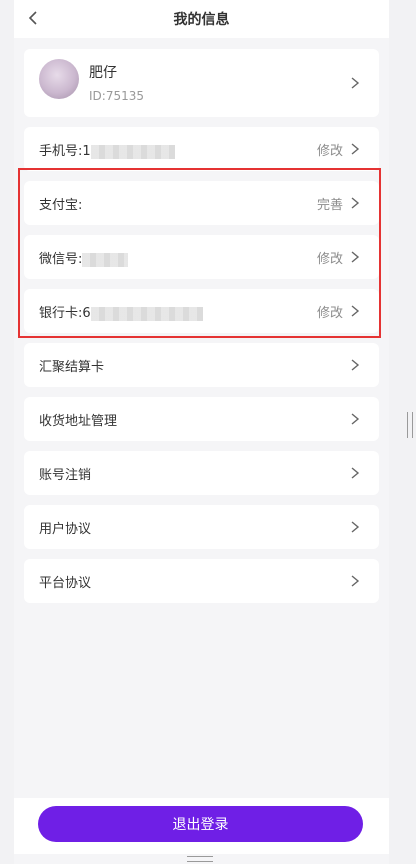  What do you see at coordinates (65, 583) in the screenshot?
I see `platform-agreement-label: 平台协议` at bounding box center [65, 583].